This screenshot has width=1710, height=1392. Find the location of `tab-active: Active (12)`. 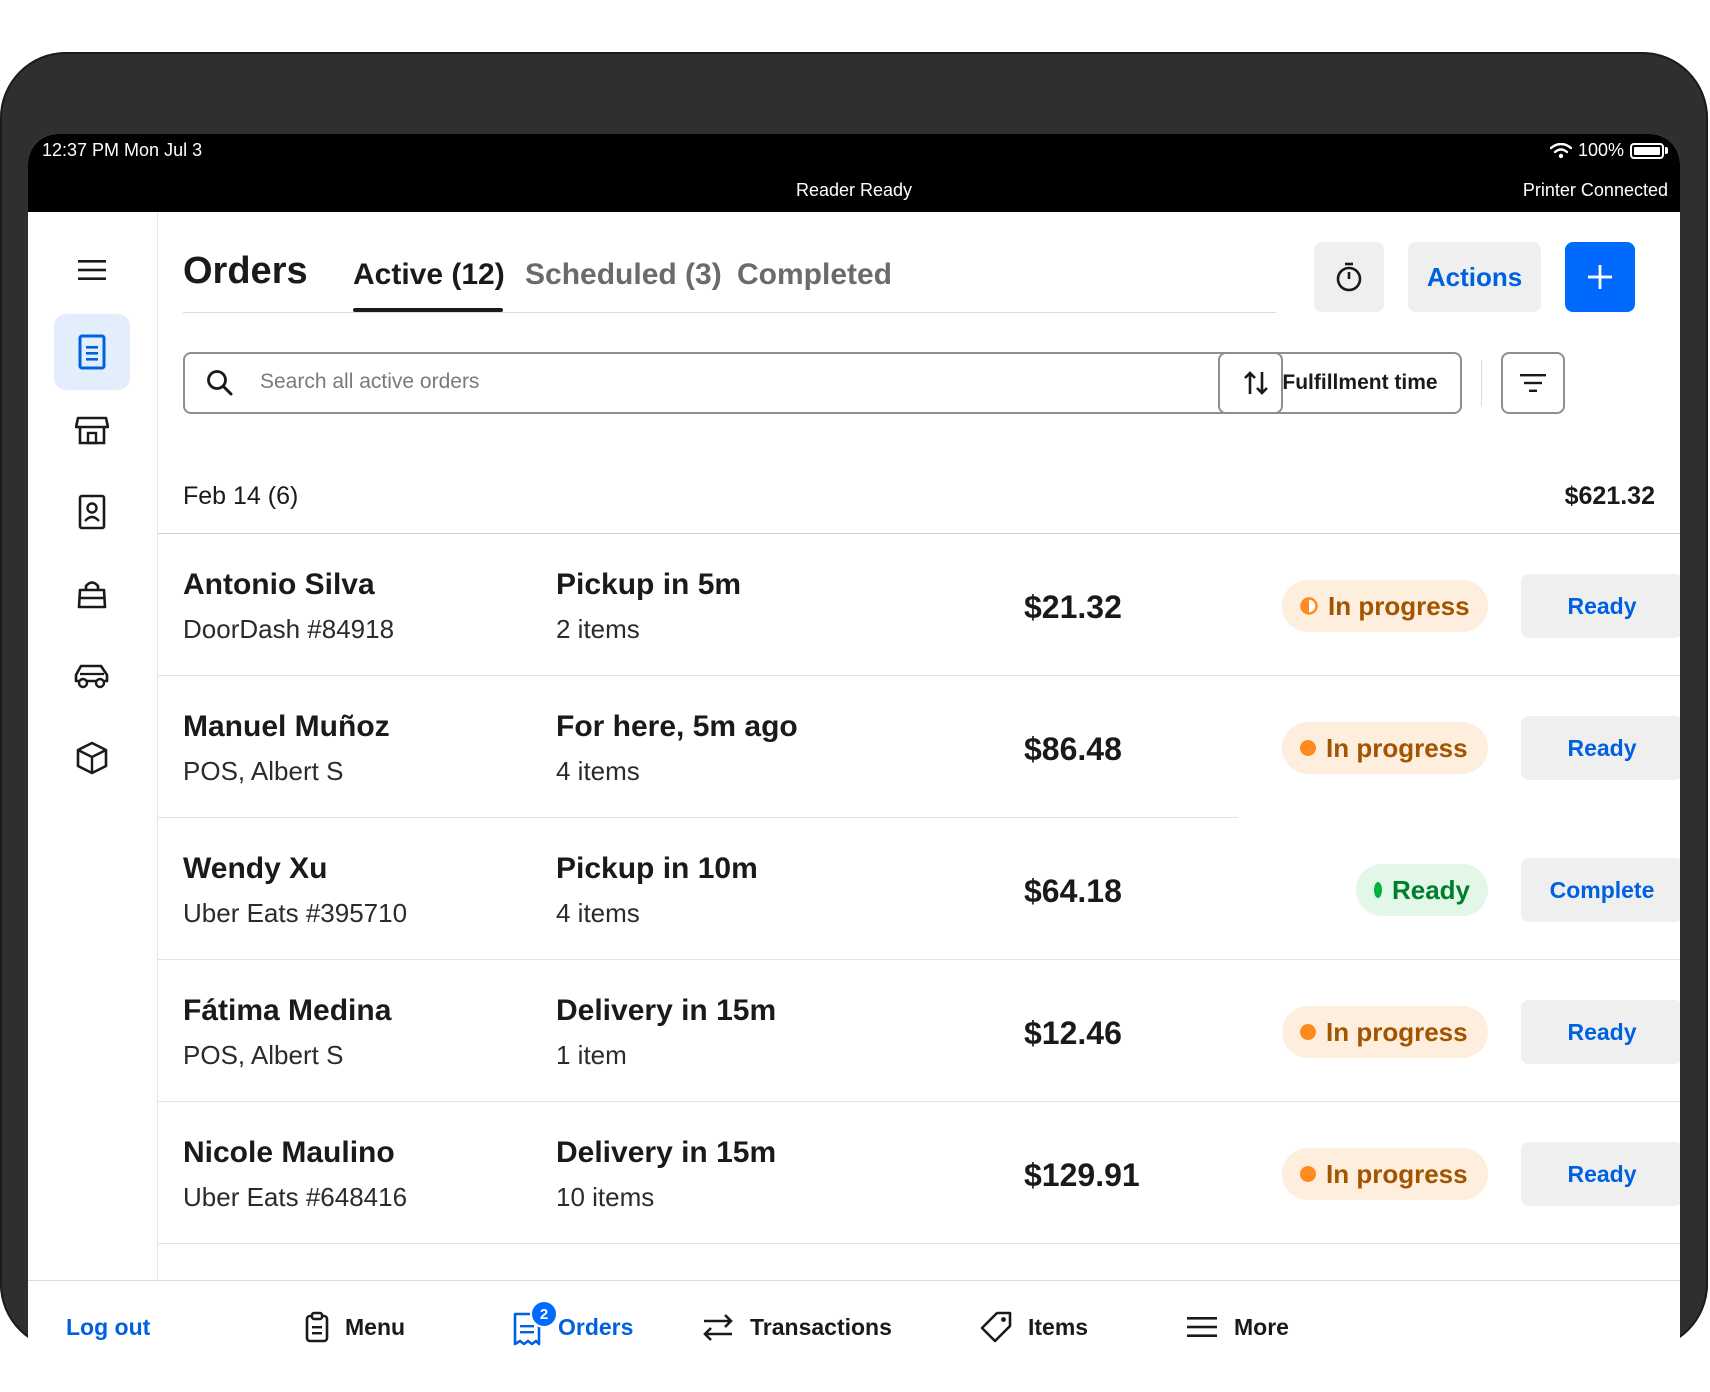

tab-active: Active (12) is located at coordinates (429, 275).